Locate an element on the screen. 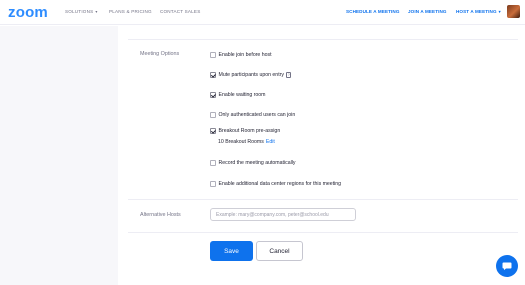 The image size is (525, 285). option-label: Mute participants upon entry is located at coordinates (251, 75).